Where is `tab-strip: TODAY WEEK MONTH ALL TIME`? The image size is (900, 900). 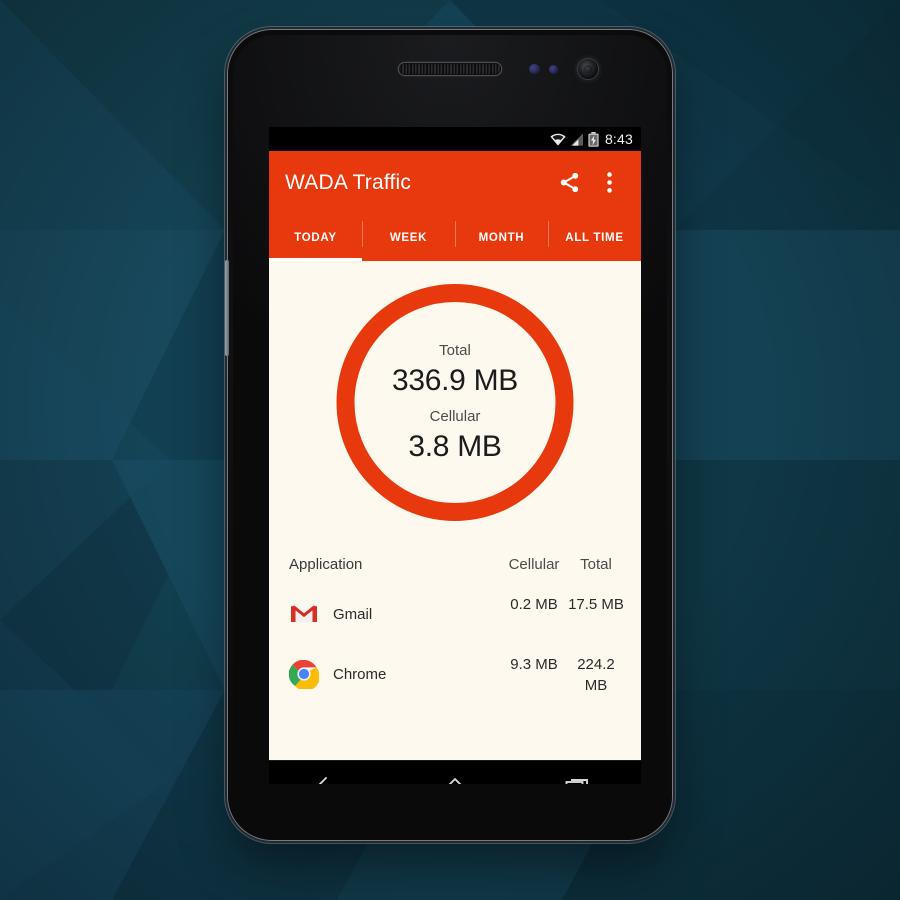
tab-strip: TODAY WEEK MONTH ALL TIME is located at coordinates (455, 237).